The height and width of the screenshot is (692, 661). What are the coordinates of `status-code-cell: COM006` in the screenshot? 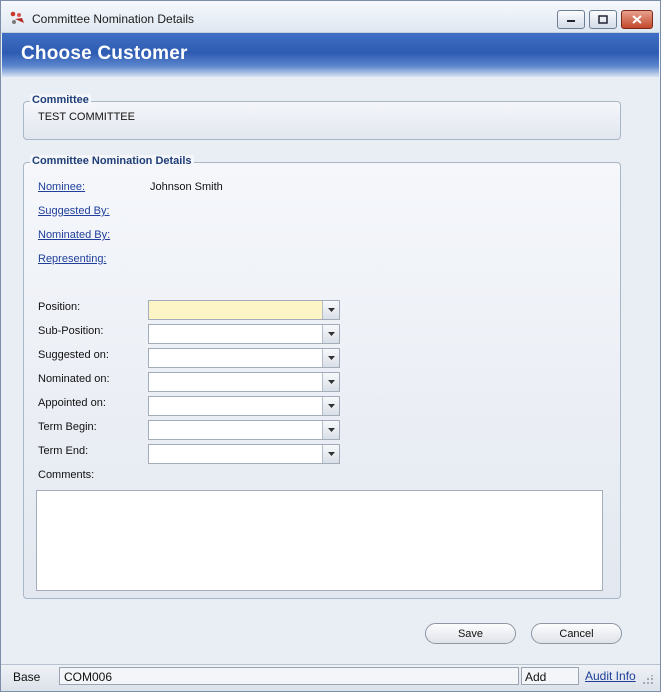 It's located at (289, 676).